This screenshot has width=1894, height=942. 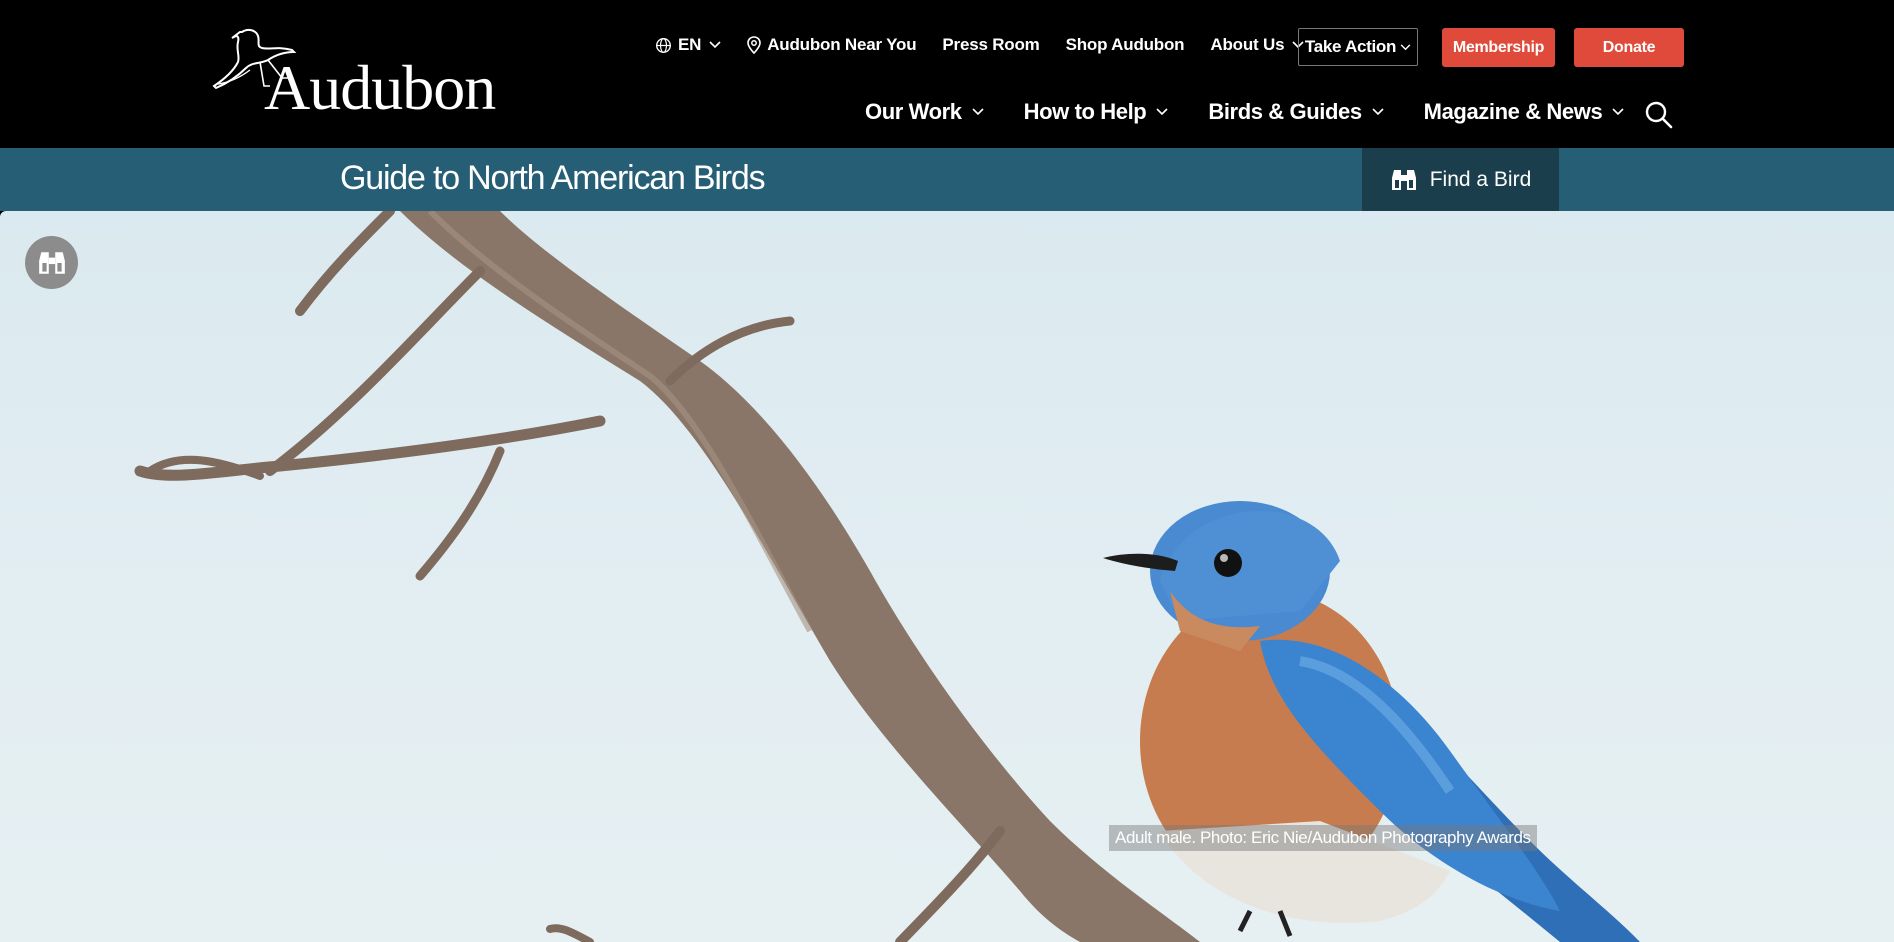 What do you see at coordinates (842, 44) in the screenshot?
I see `near-you-label: Audubon Near You` at bounding box center [842, 44].